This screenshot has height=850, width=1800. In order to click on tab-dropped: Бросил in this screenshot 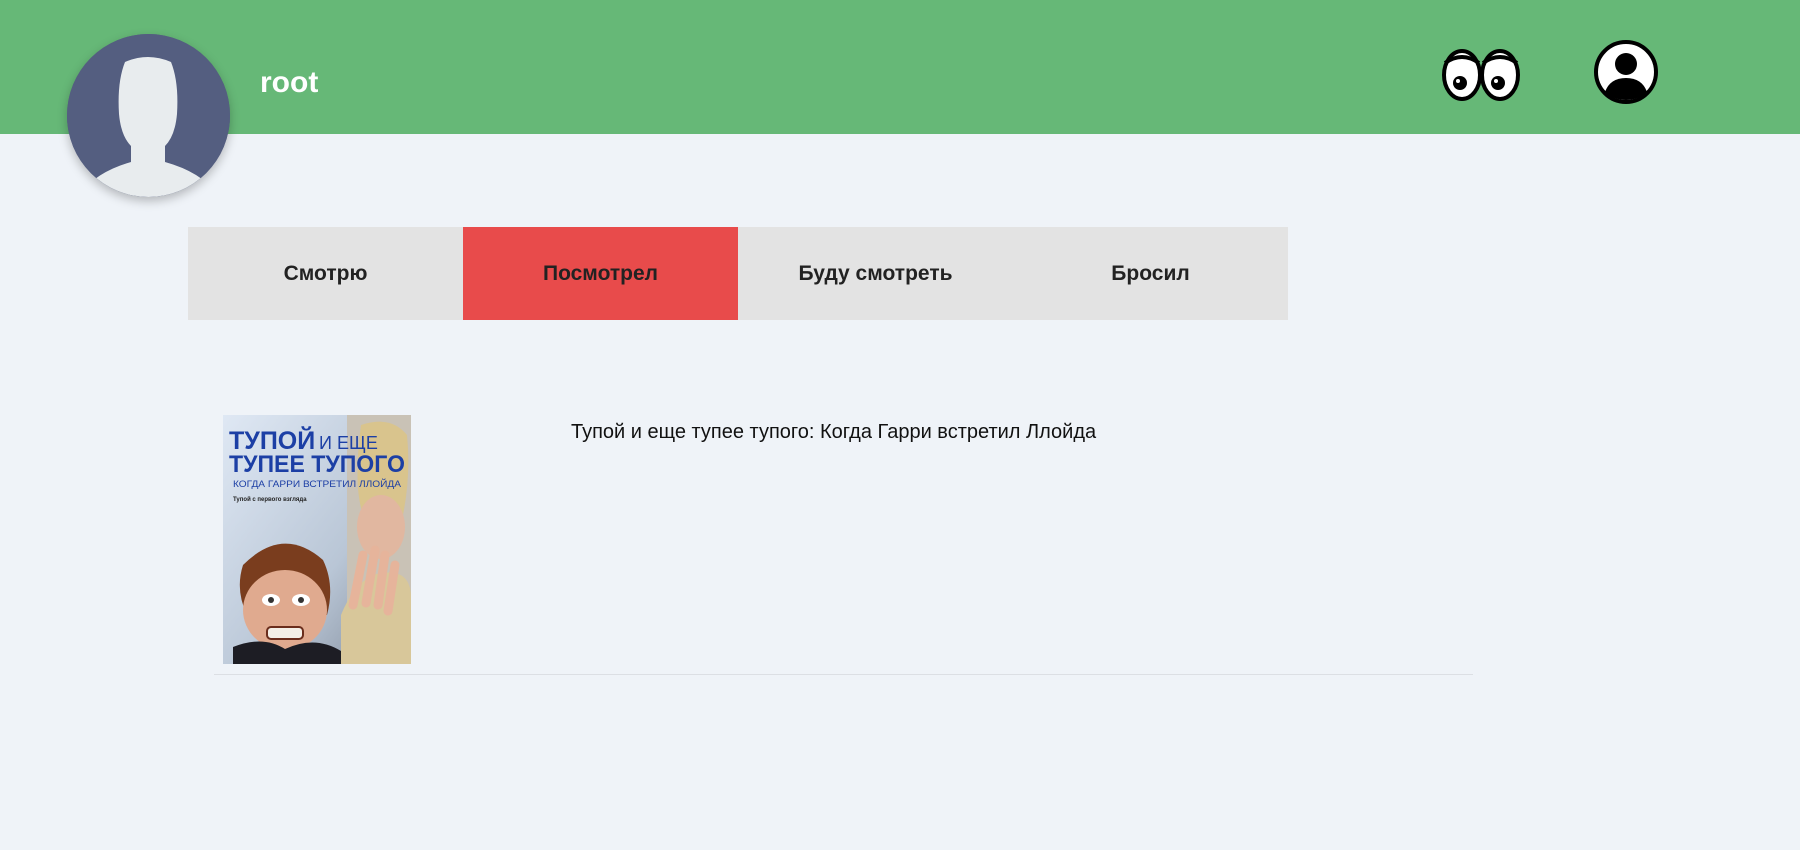, I will do `click(1150, 273)`.